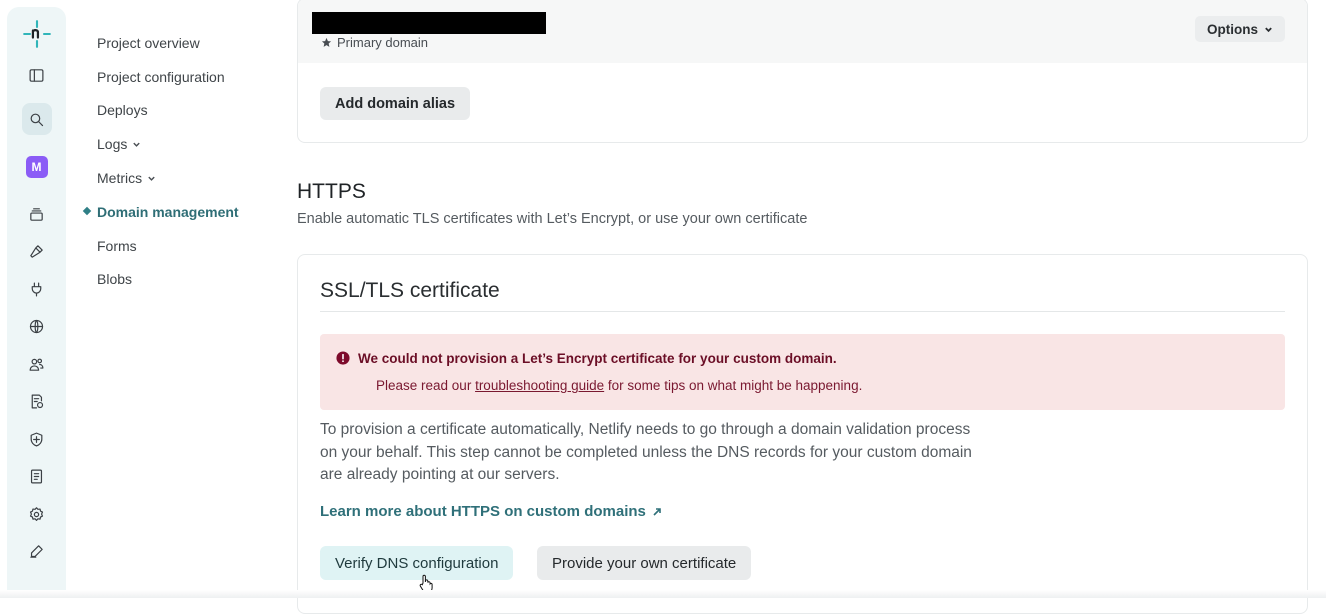 Image resolution: width=1326 pixels, height=614 pixels. Describe the element at coordinates (802, 31) in the screenshot. I see `primary-domain-row: Primary domain Options` at that location.